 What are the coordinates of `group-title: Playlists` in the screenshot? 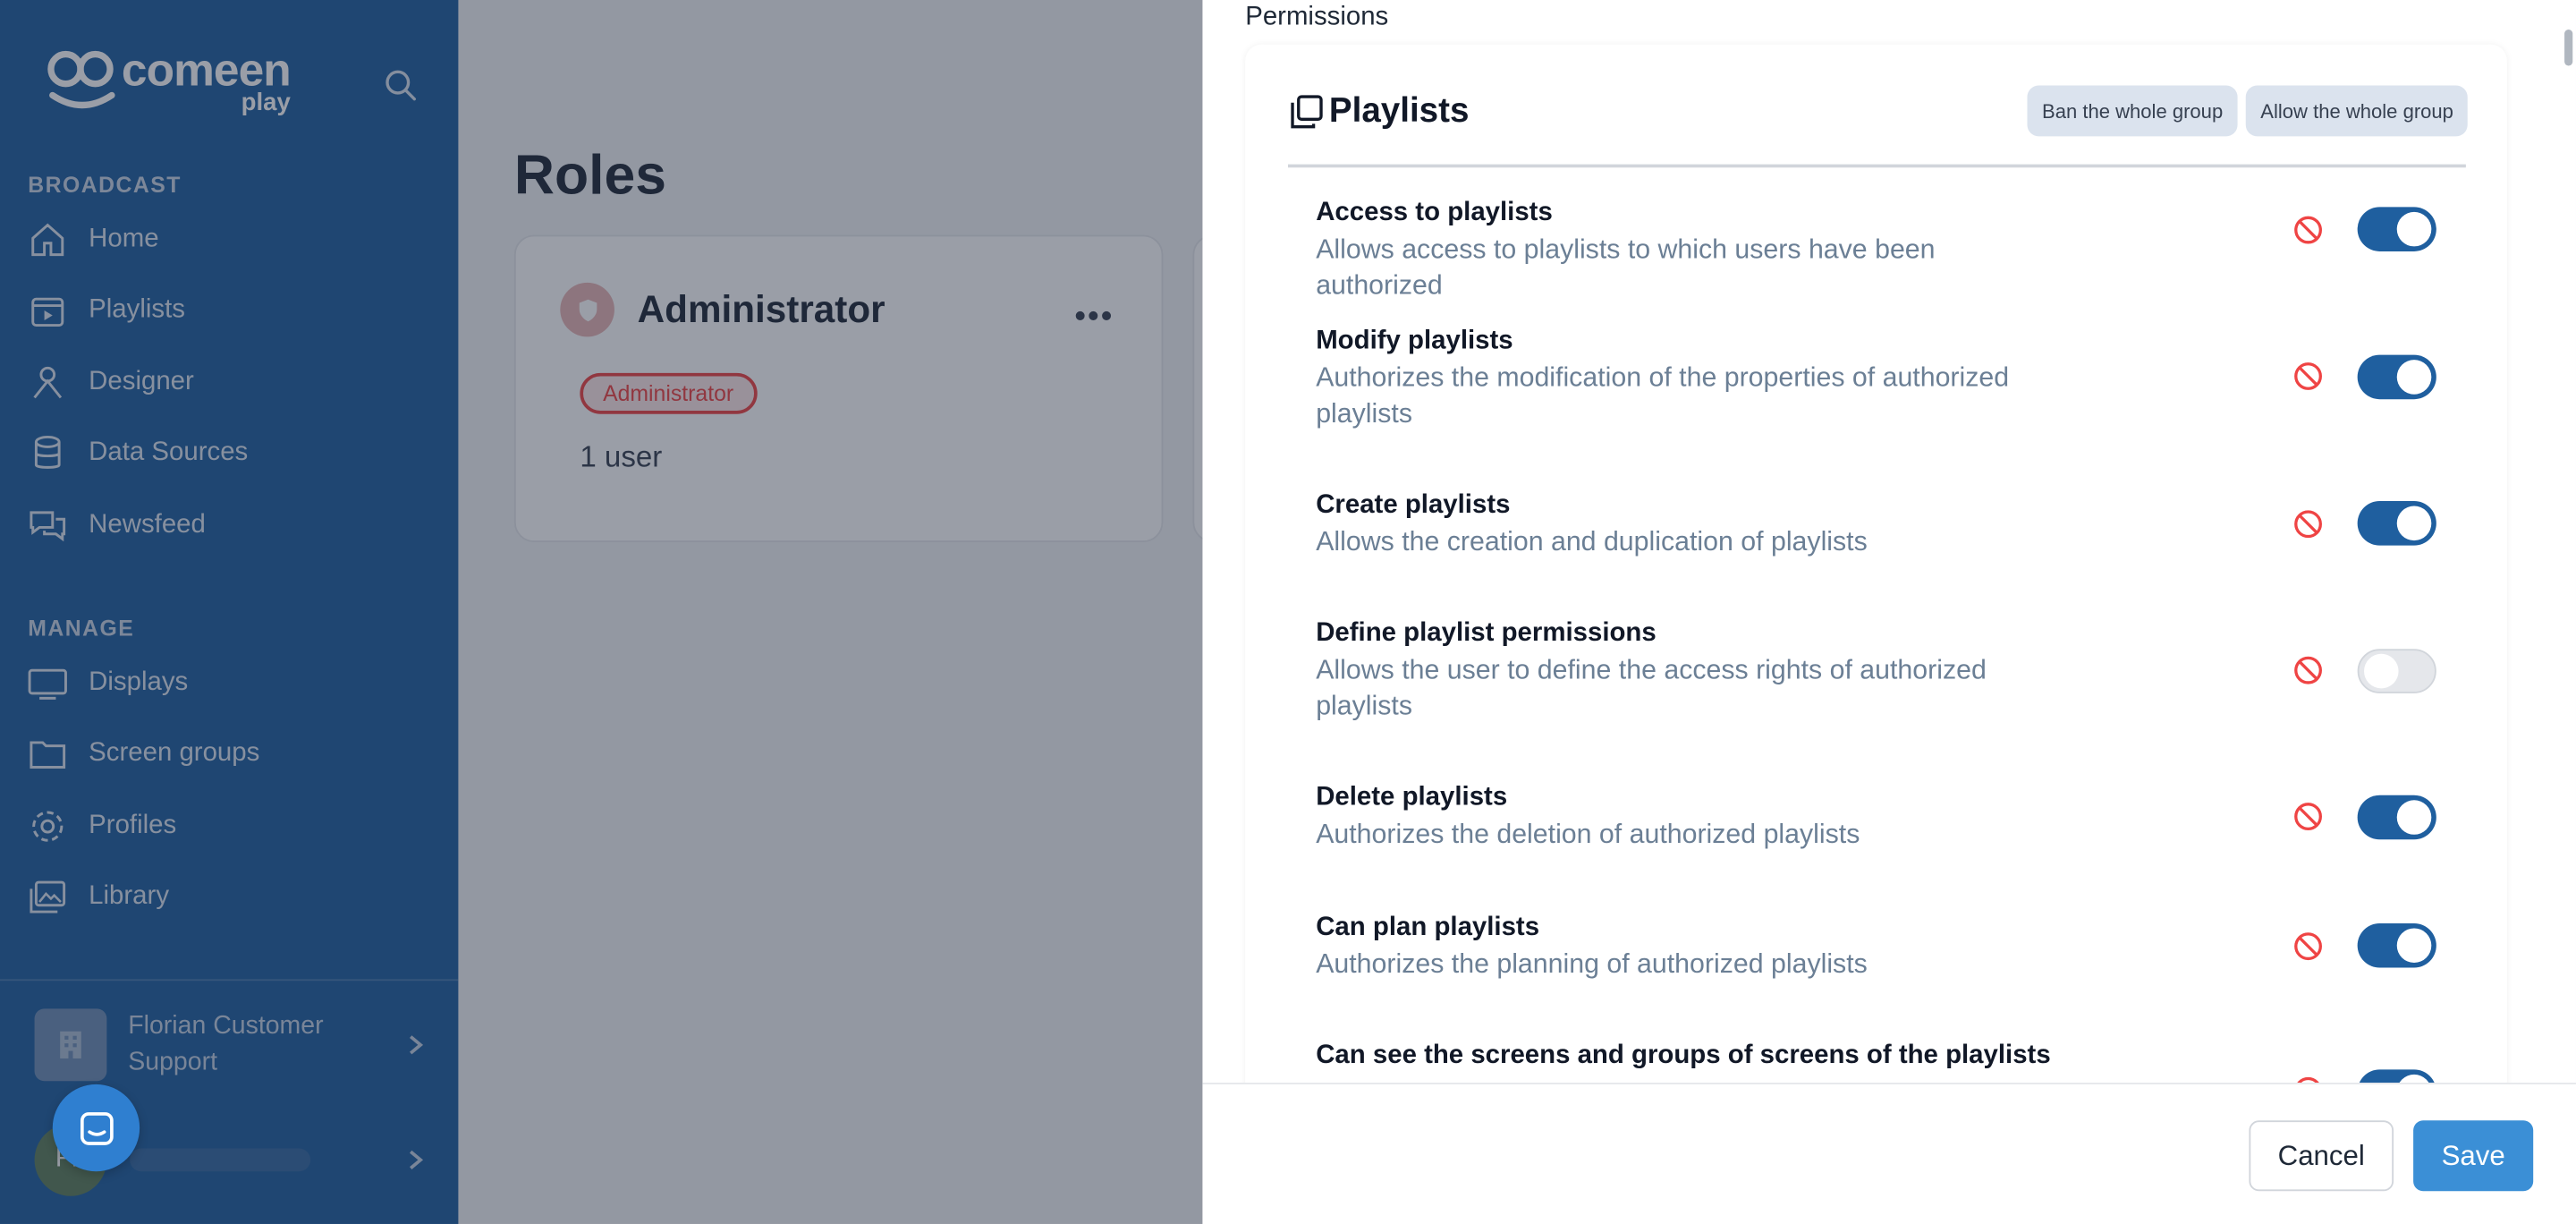 It's located at (1378, 112).